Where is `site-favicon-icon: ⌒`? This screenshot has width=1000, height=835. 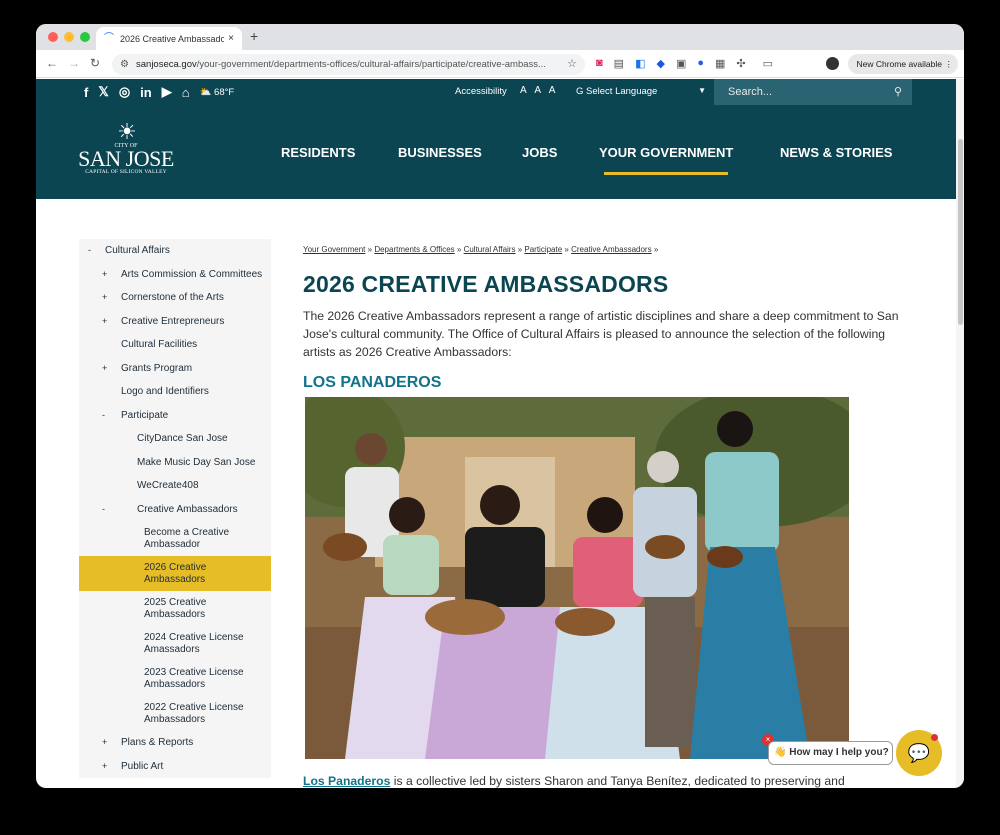 site-favicon-icon: ⌒ is located at coordinates (109, 38).